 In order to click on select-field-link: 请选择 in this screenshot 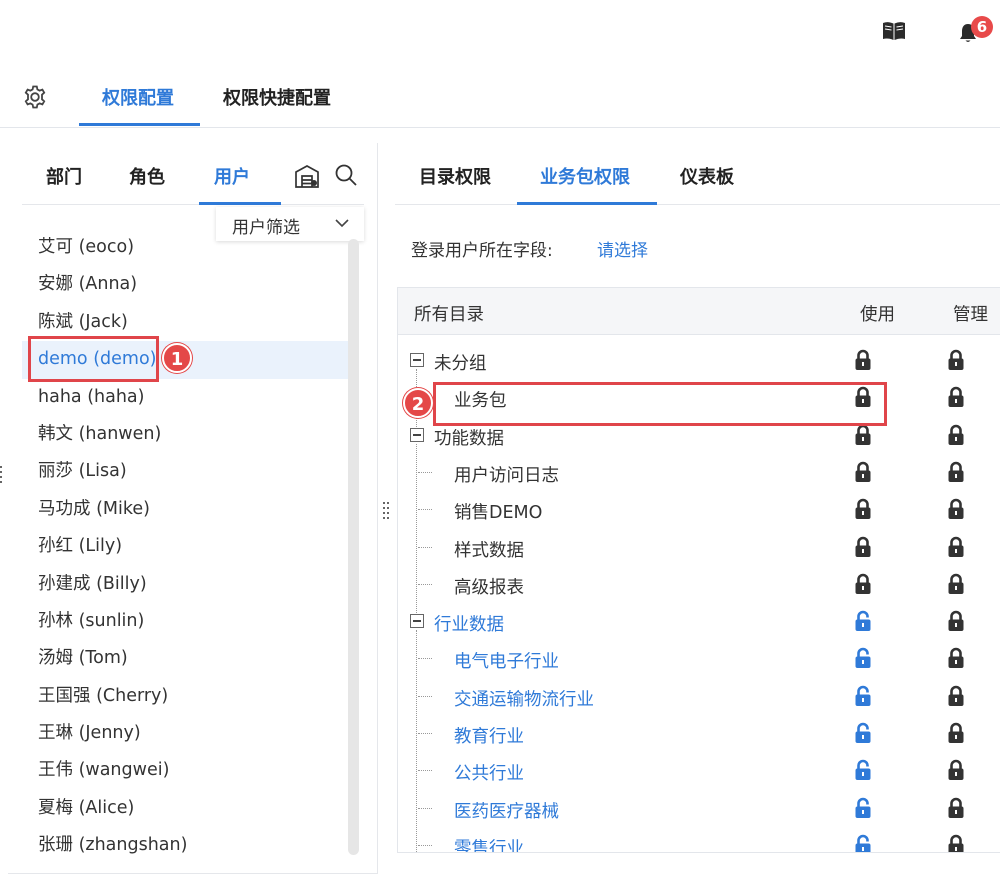, I will do `click(622, 248)`.